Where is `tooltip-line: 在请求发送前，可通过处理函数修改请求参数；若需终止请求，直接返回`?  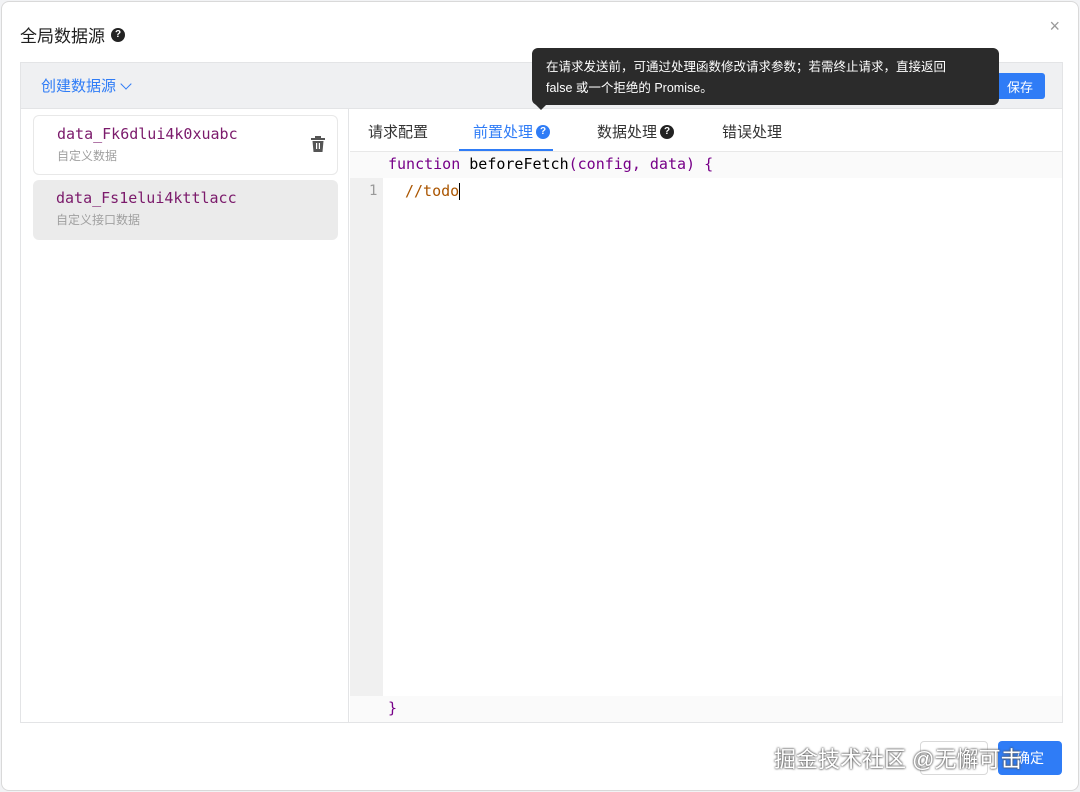
tooltip-line: 在请求发送前，可通过处理函数修改请求参数；若需终止请求，直接返回 is located at coordinates (746, 67).